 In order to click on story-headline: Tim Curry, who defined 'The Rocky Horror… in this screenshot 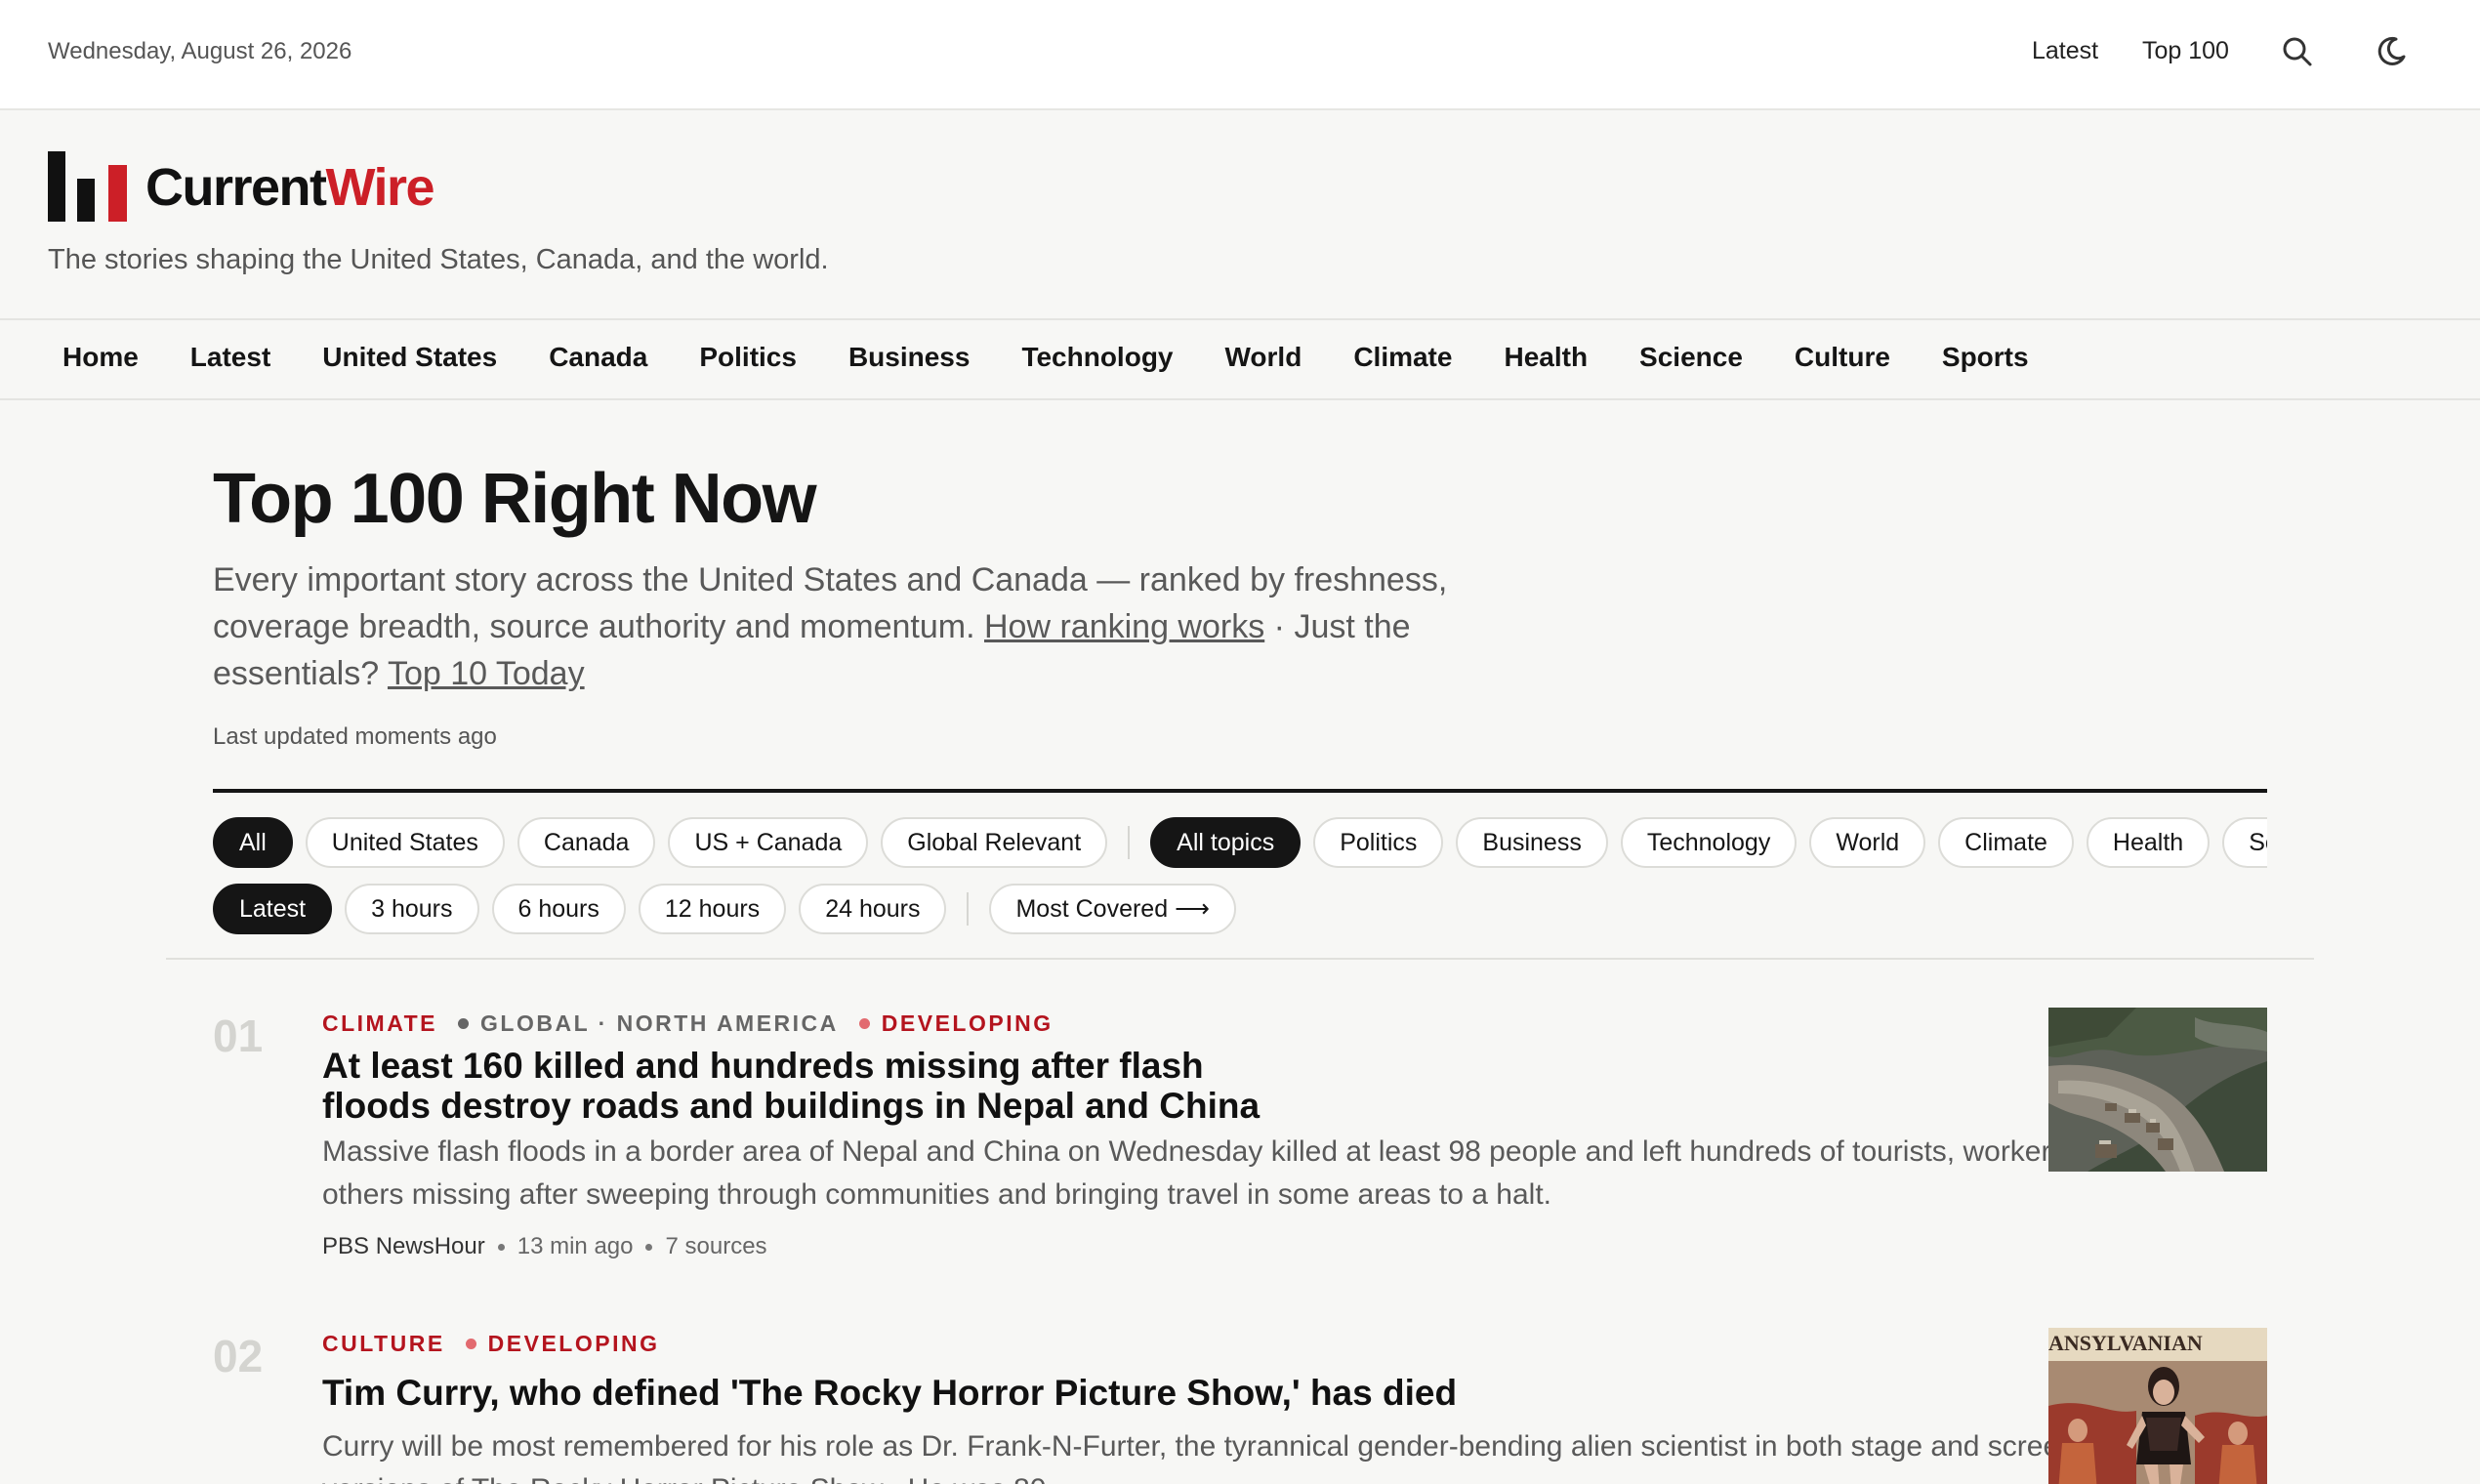, I will do `click(1201, 1393)`.